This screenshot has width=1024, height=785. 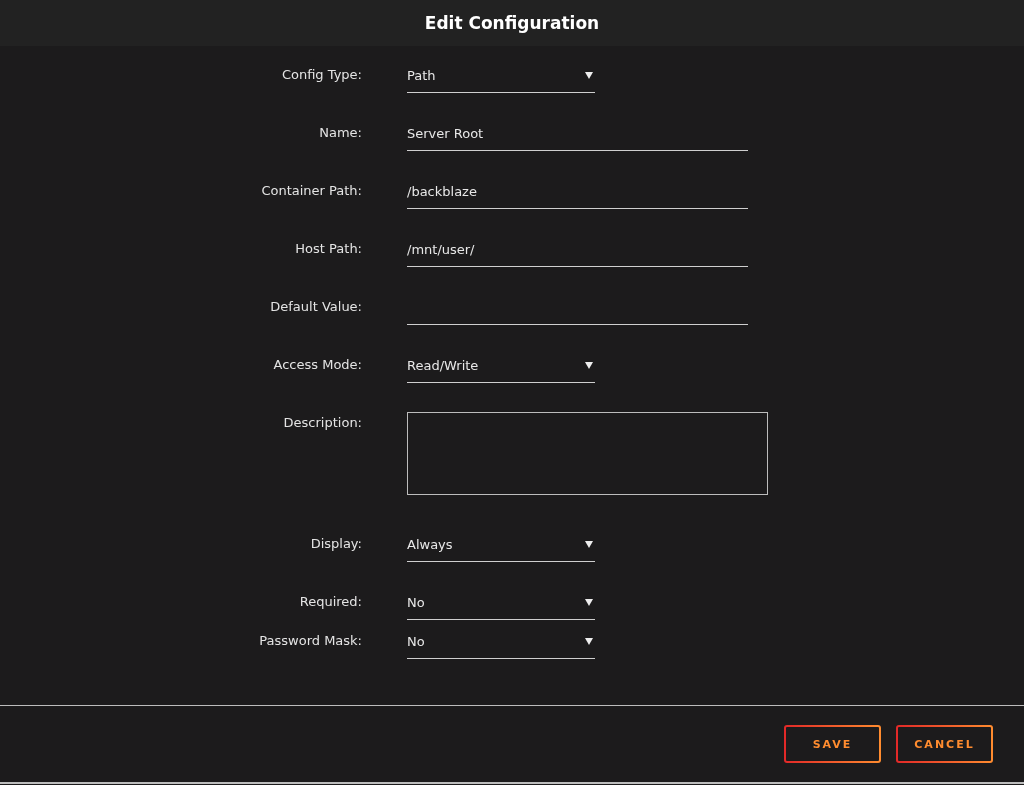 What do you see at coordinates (335, 543) in the screenshot?
I see `field-label: Display:` at bounding box center [335, 543].